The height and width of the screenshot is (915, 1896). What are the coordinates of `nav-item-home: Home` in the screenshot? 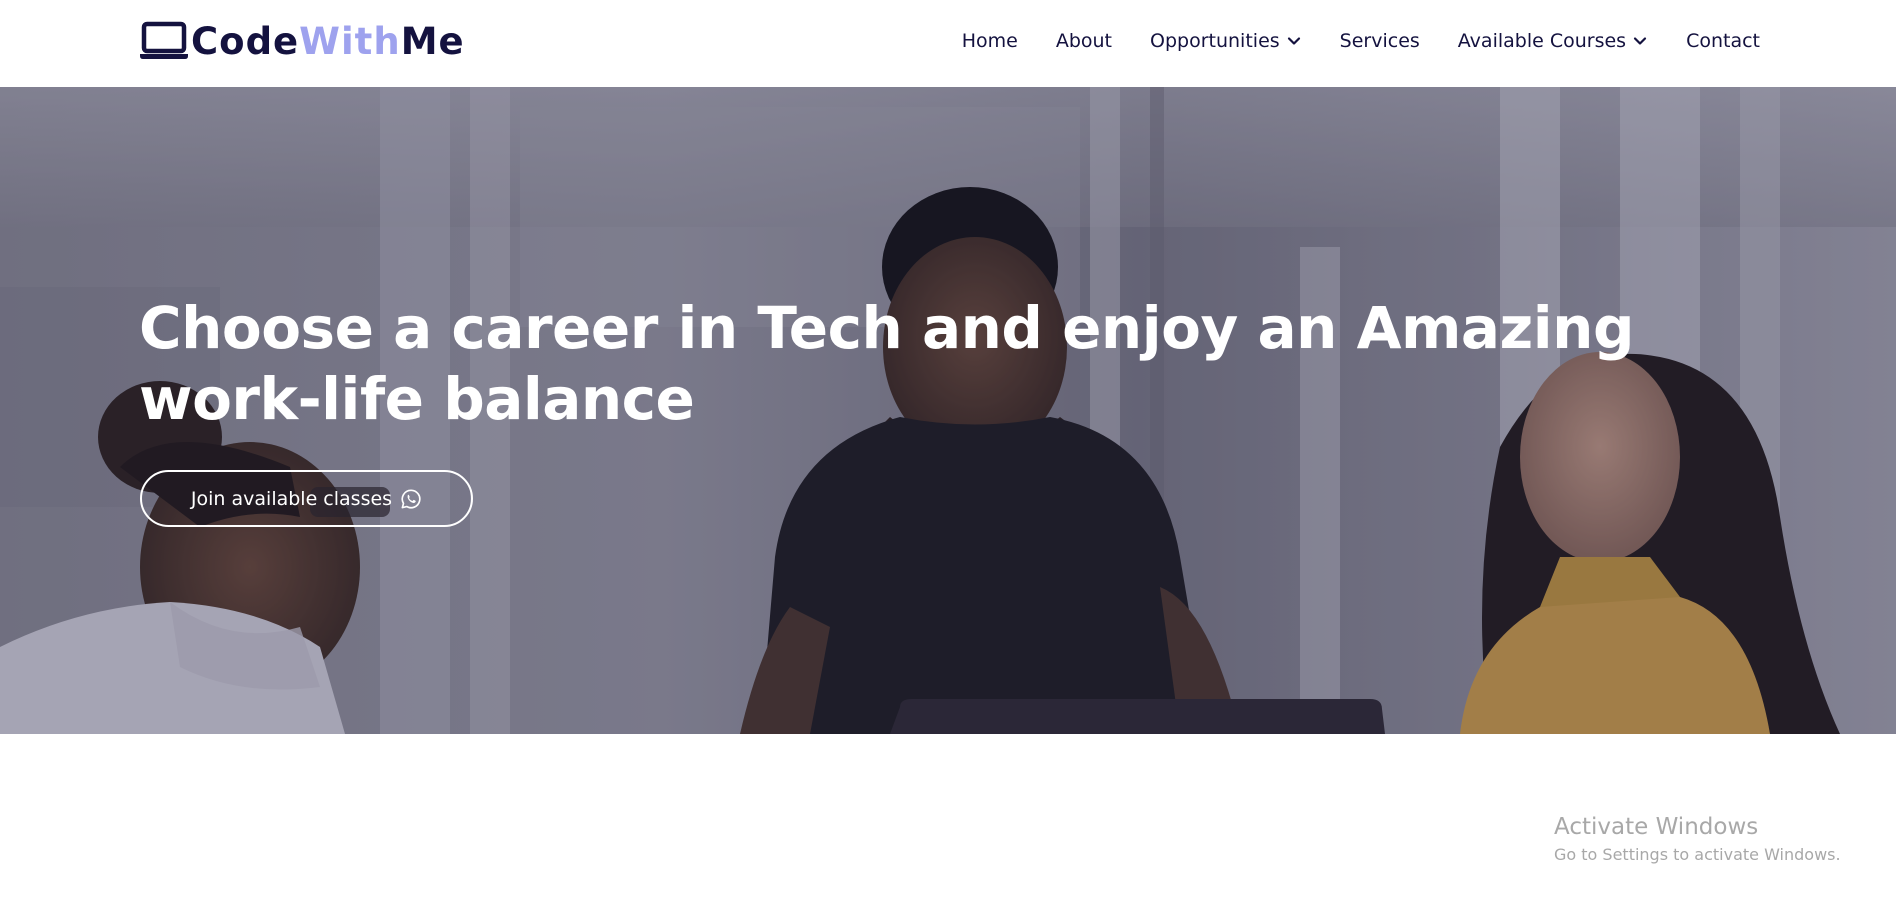 It's located at (990, 41).